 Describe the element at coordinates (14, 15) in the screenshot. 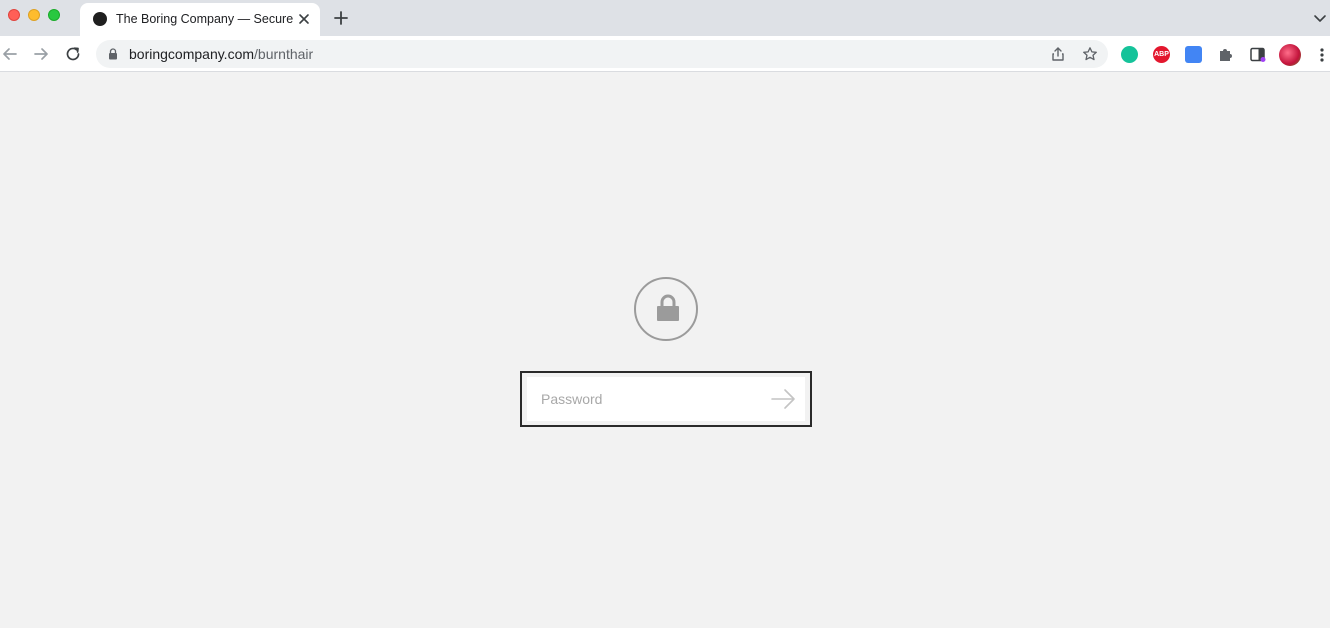

I see `window-close-button` at that location.